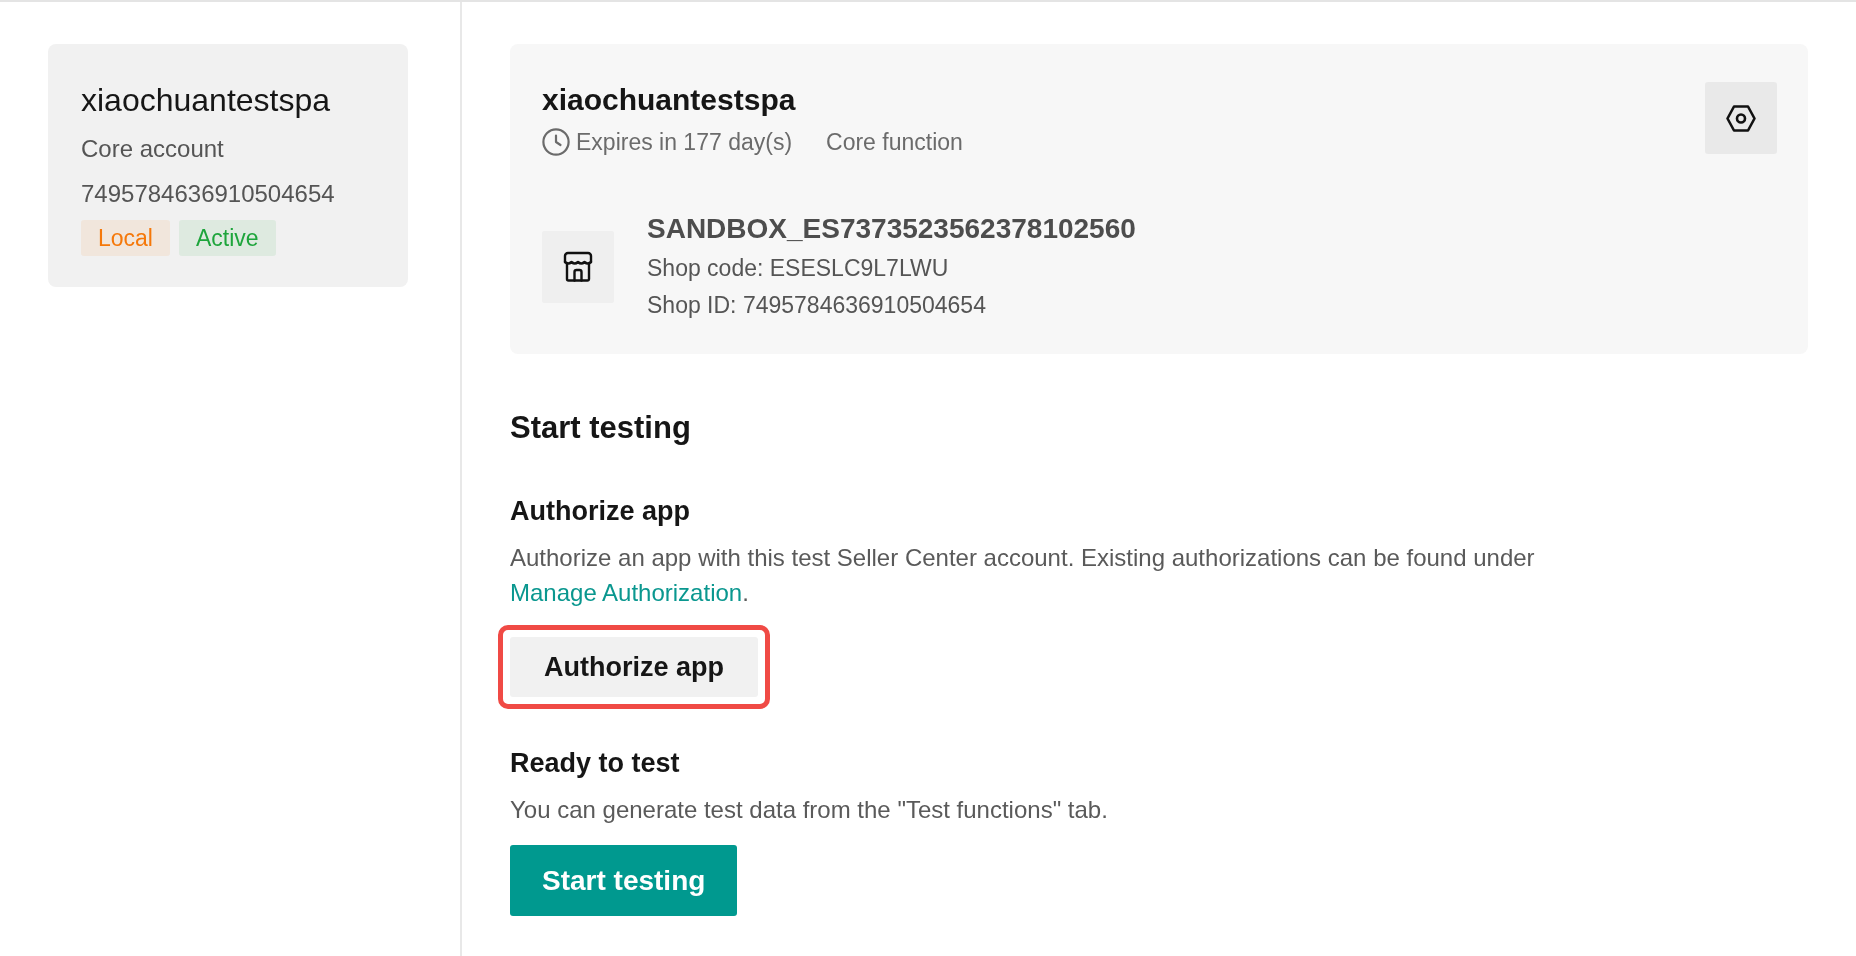 The image size is (1856, 956). Describe the element at coordinates (809, 810) in the screenshot. I see `subsection-description: You can generate test data from the "Test functions" tab.` at that location.